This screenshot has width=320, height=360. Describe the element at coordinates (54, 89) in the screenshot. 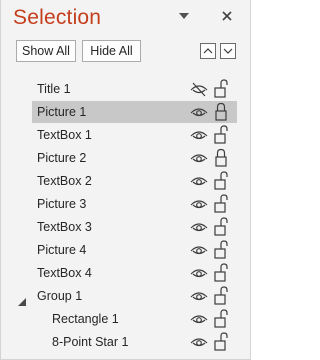

I see `item-label: Title 1` at that location.